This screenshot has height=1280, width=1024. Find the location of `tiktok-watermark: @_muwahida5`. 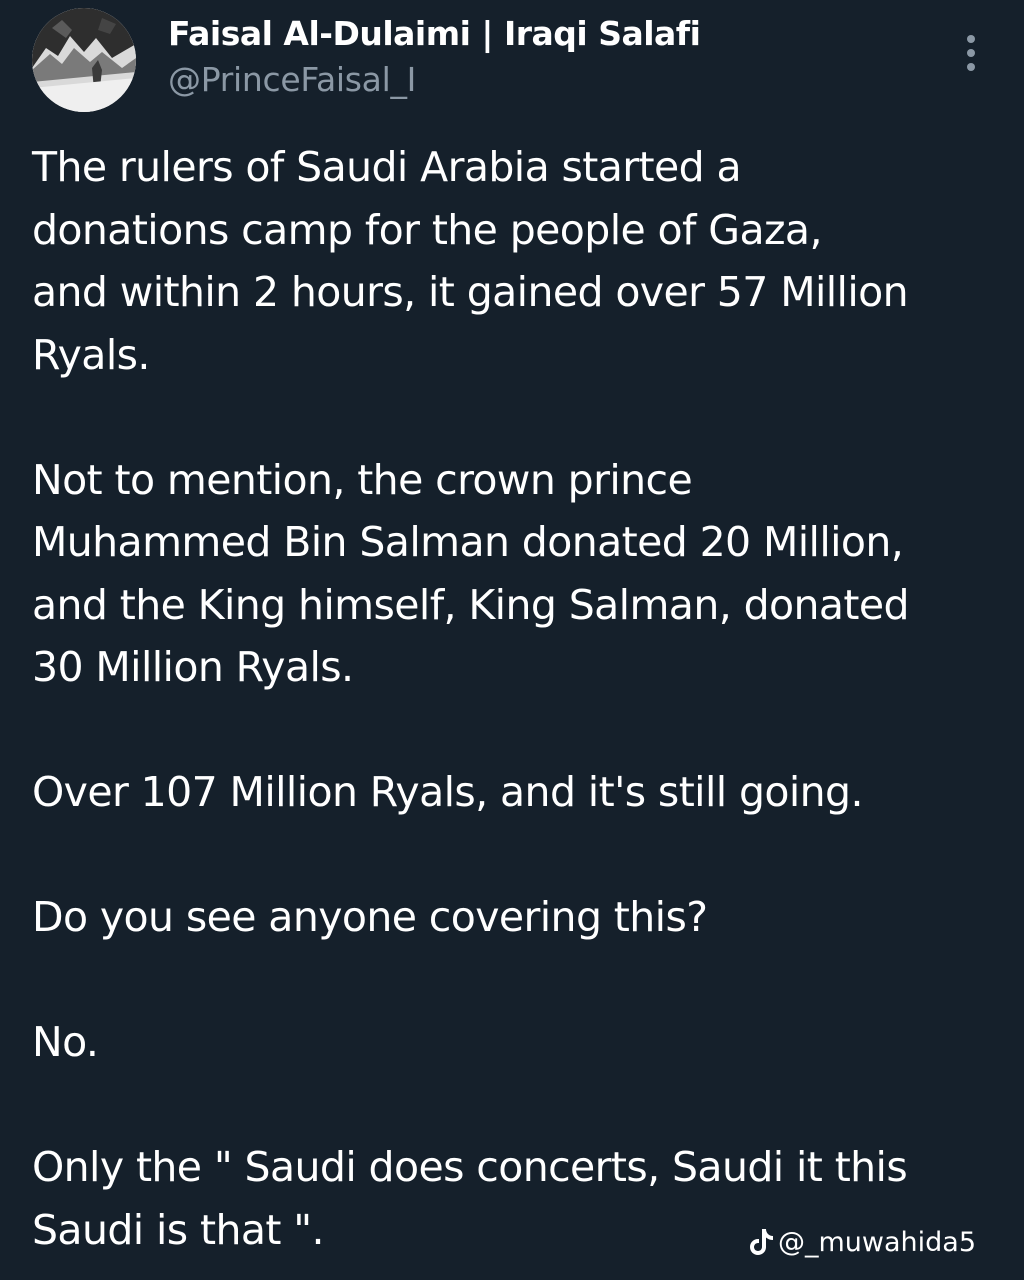

tiktok-watermark: @_muwahida5 is located at coordinates (862, 1242).